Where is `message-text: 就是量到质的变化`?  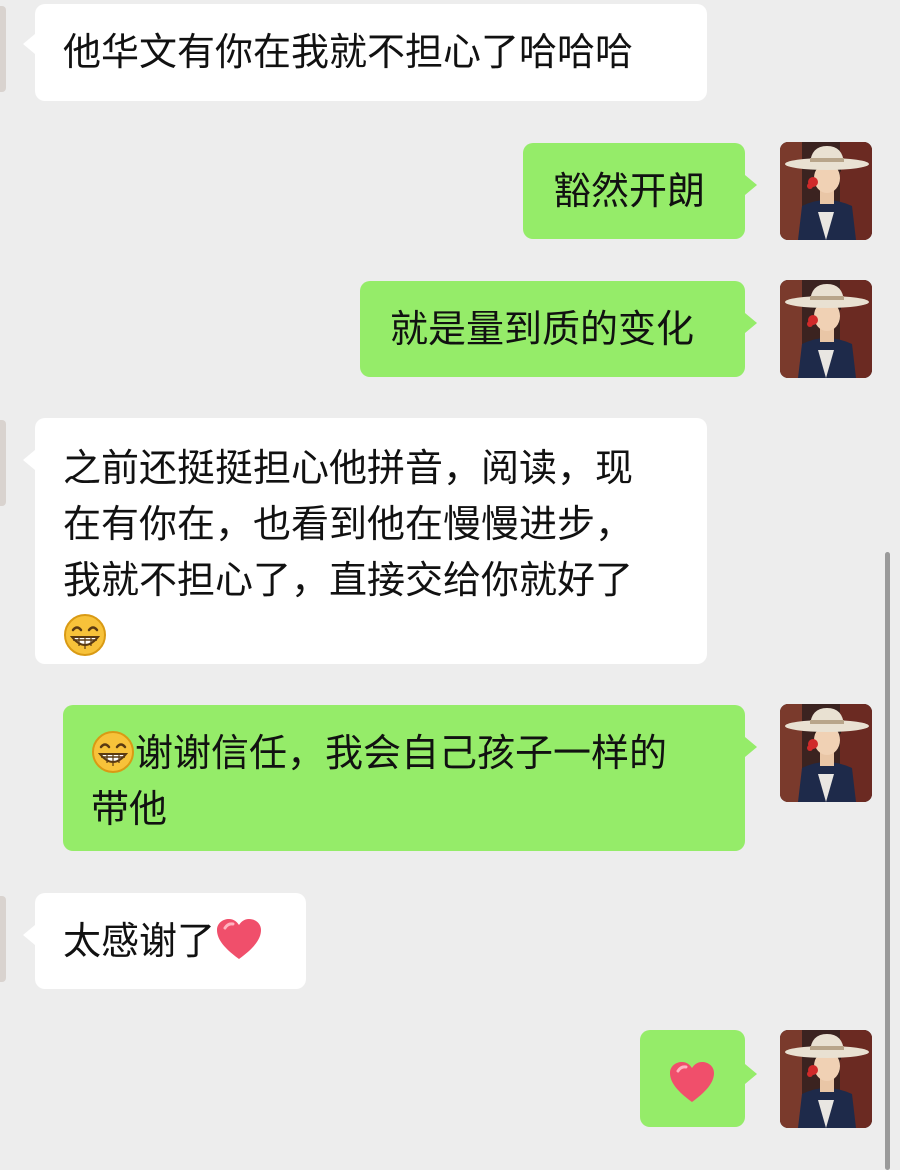
message-text: 就是量到质的变化 is located at coordinates (542, 329).